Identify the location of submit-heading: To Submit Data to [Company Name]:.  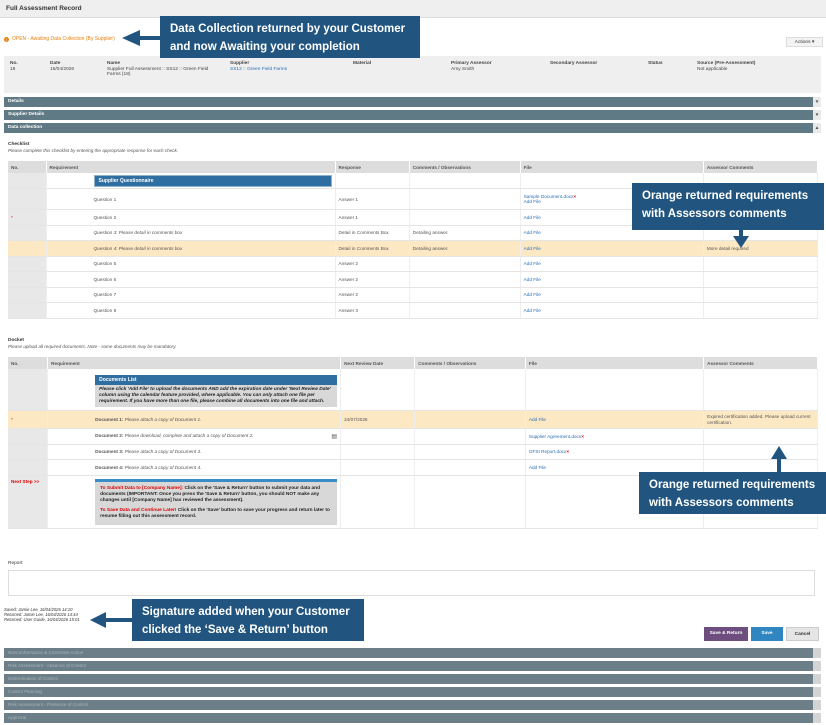
(142, 488).